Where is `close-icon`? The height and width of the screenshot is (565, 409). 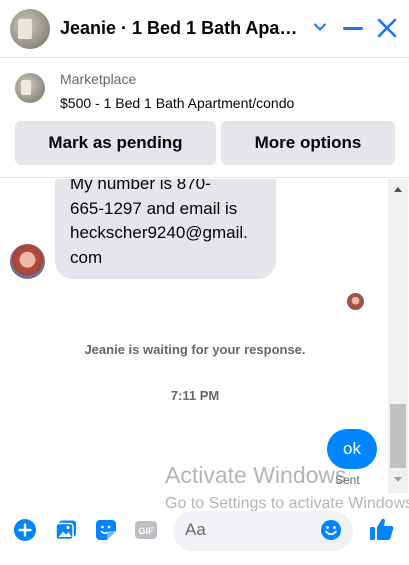 close-icon is located at coordinates (387, 28).